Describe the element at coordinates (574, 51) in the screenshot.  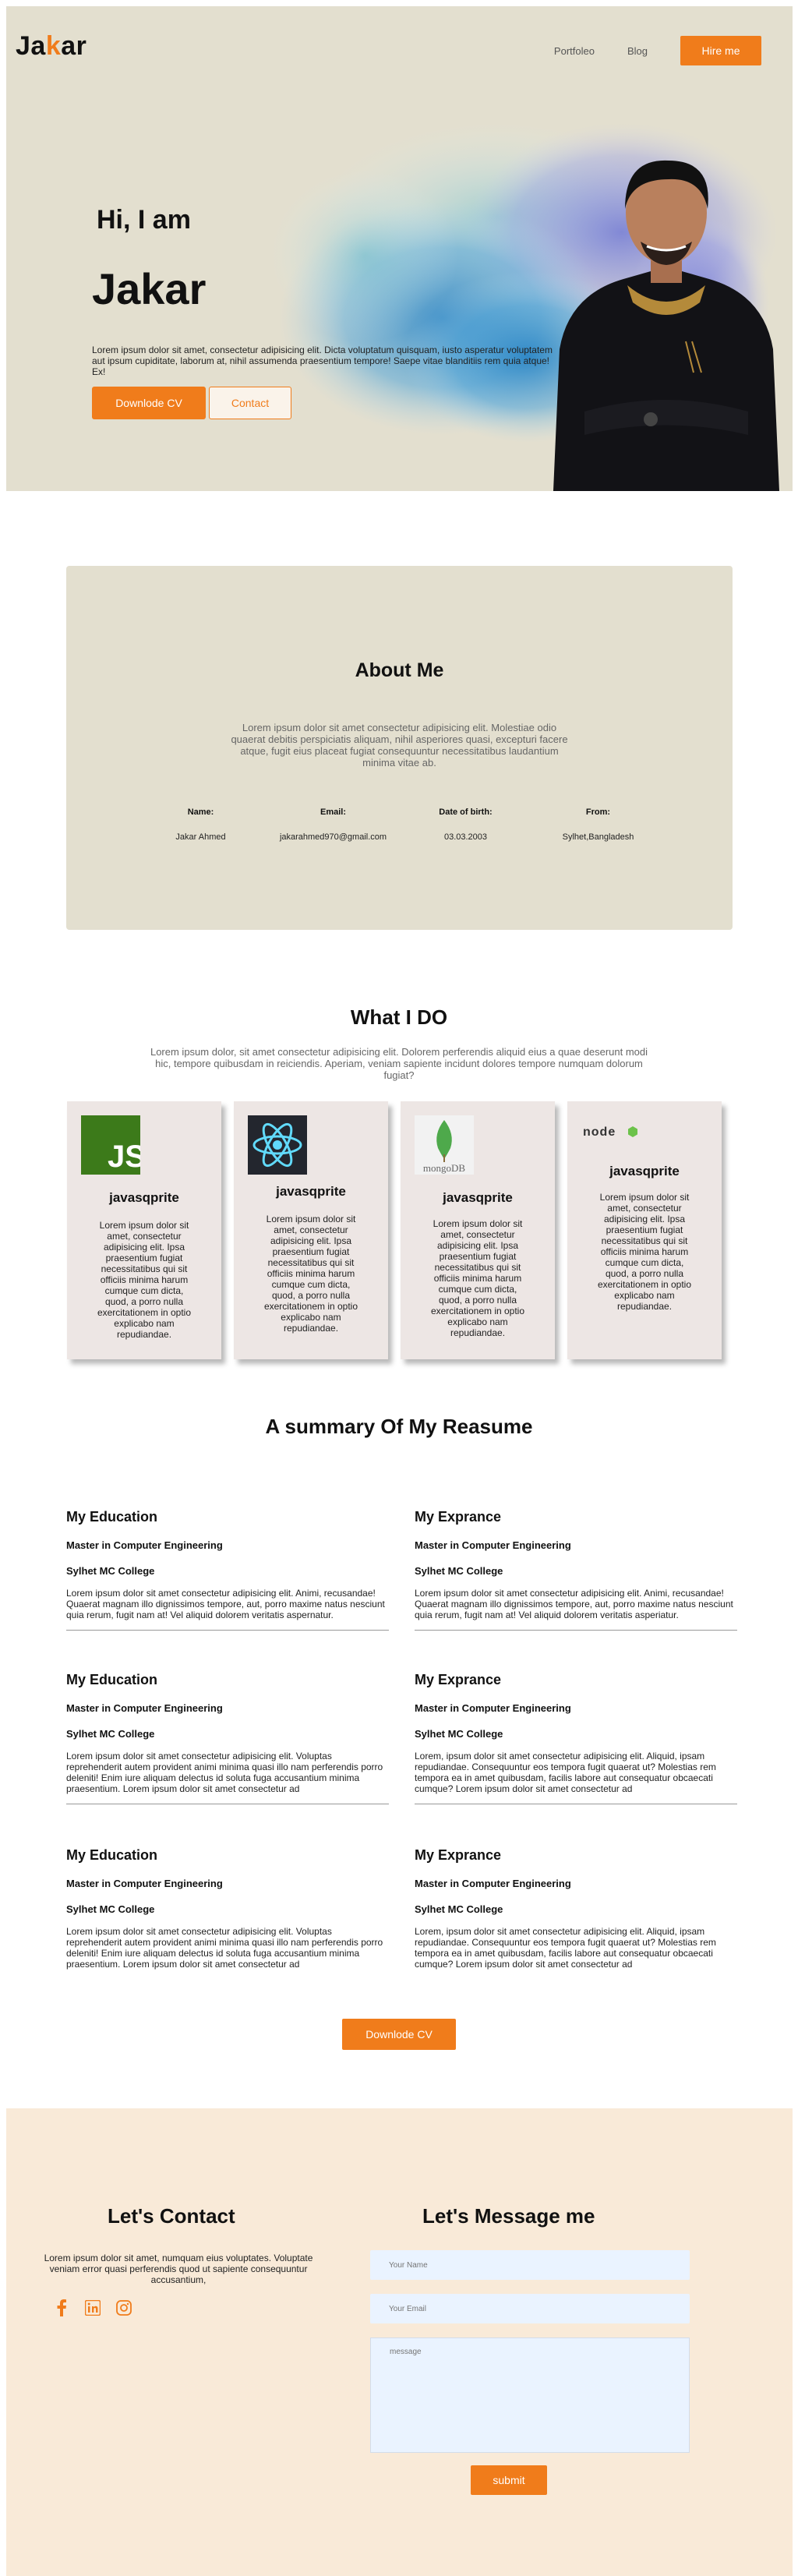
I see `nav-portfolio-link: Portfoleo` at that location.